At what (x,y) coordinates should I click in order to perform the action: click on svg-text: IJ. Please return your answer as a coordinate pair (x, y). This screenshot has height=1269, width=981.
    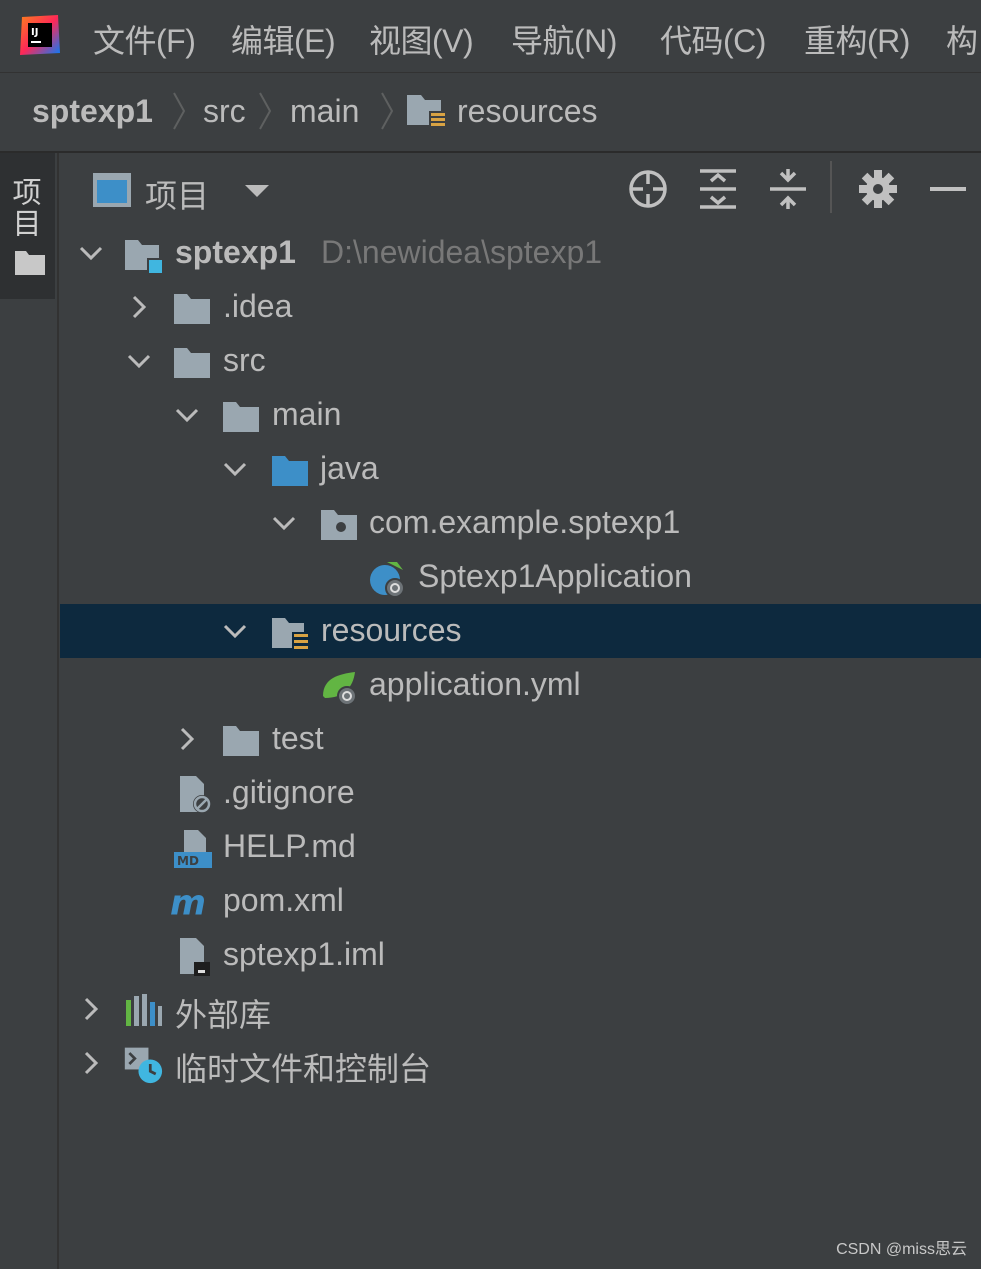
    Looking at the image, I should click on (34, 32).